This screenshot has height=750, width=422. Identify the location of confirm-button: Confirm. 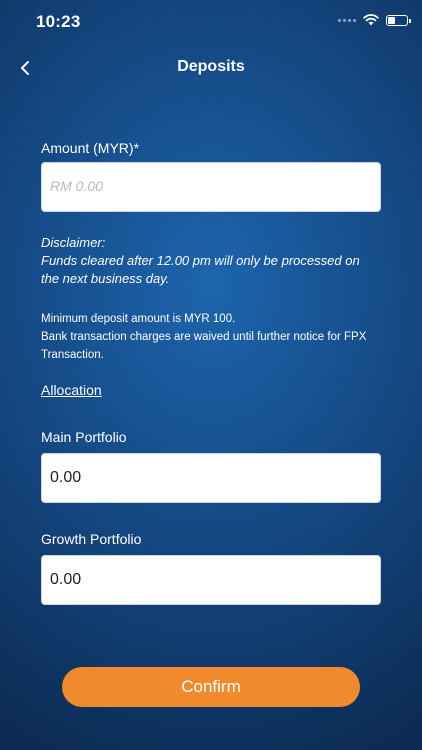
(211, 687).